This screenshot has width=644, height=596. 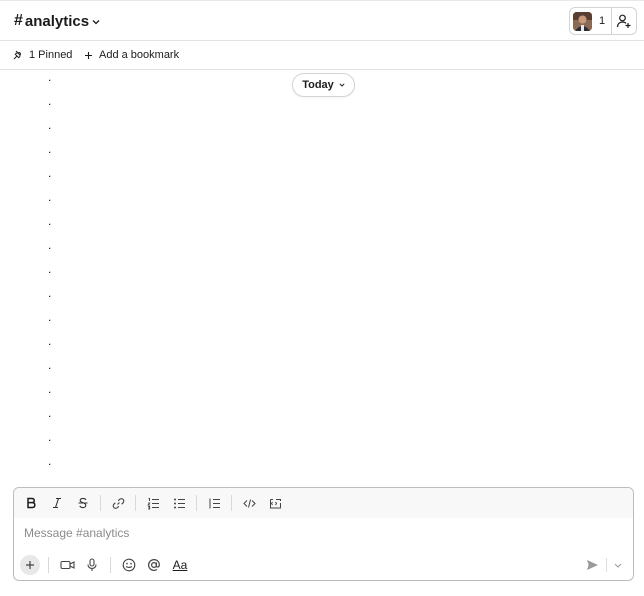 I want to click on member-count: 1, so click(x=602, y=21).